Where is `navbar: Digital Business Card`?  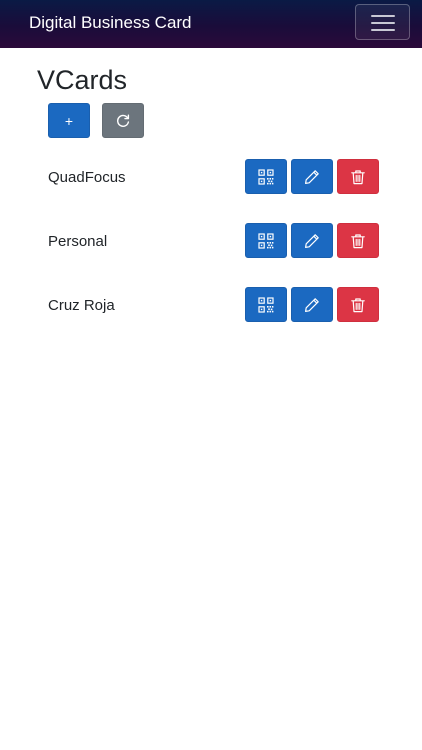 navbar: Digital Business Card is located at coordinates (211, 24).